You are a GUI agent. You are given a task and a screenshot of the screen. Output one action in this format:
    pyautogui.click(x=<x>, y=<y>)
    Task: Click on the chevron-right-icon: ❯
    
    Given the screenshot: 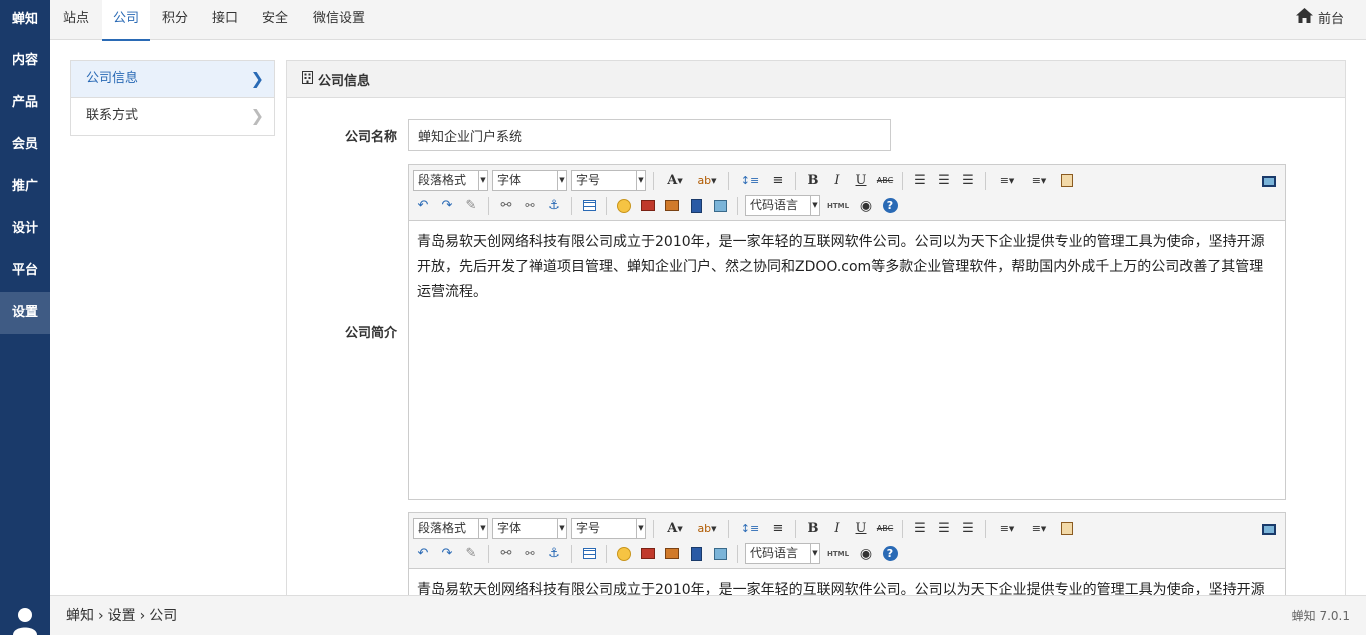 What is the action you would take?
    pyautogui.click(x=257, y=78)
    